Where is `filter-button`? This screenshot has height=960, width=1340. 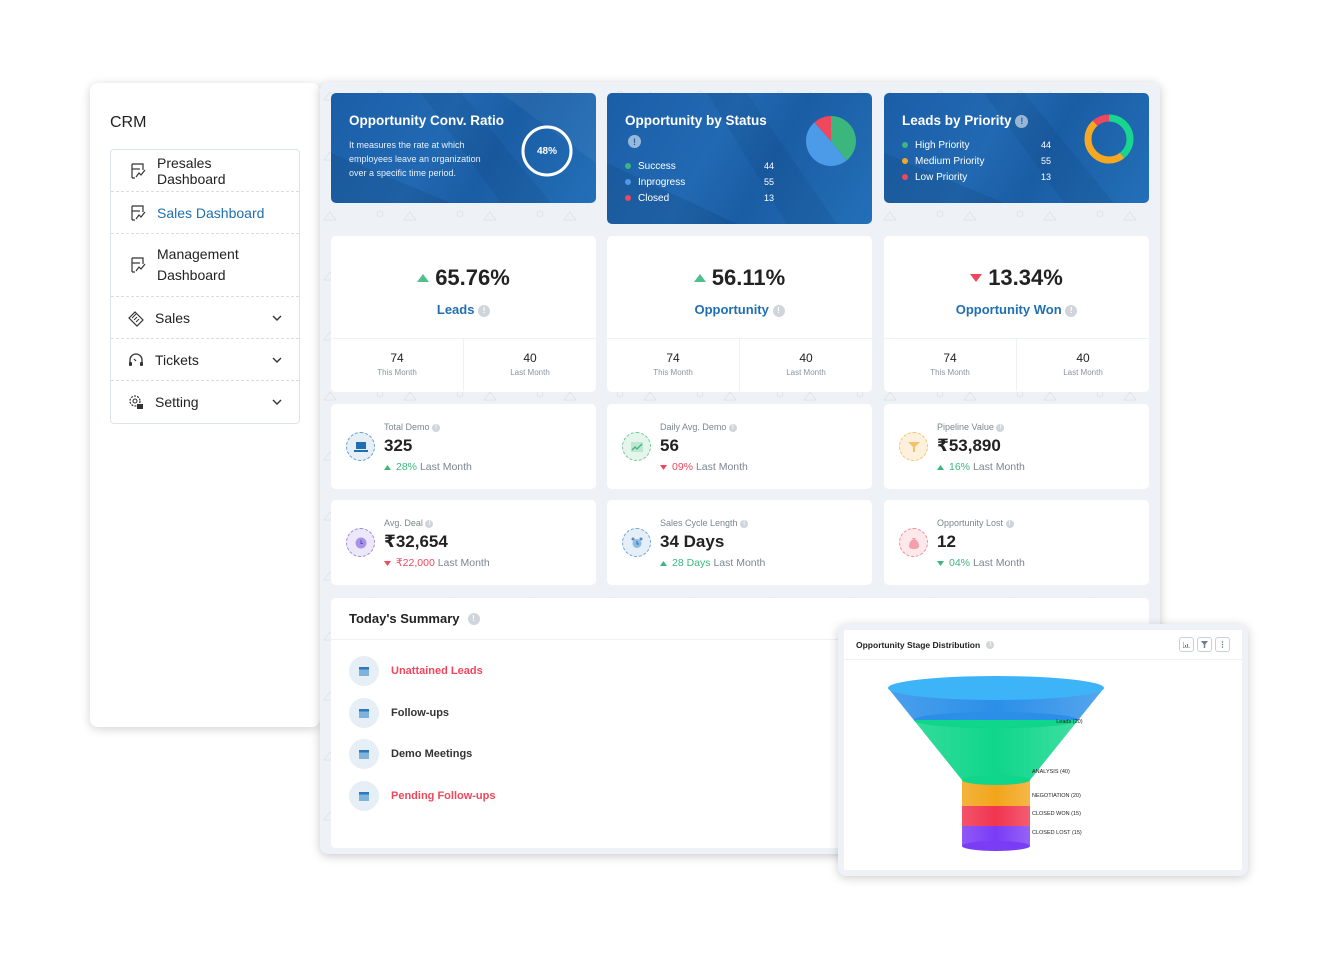 filter-button is located at coordinates (1204, 644).